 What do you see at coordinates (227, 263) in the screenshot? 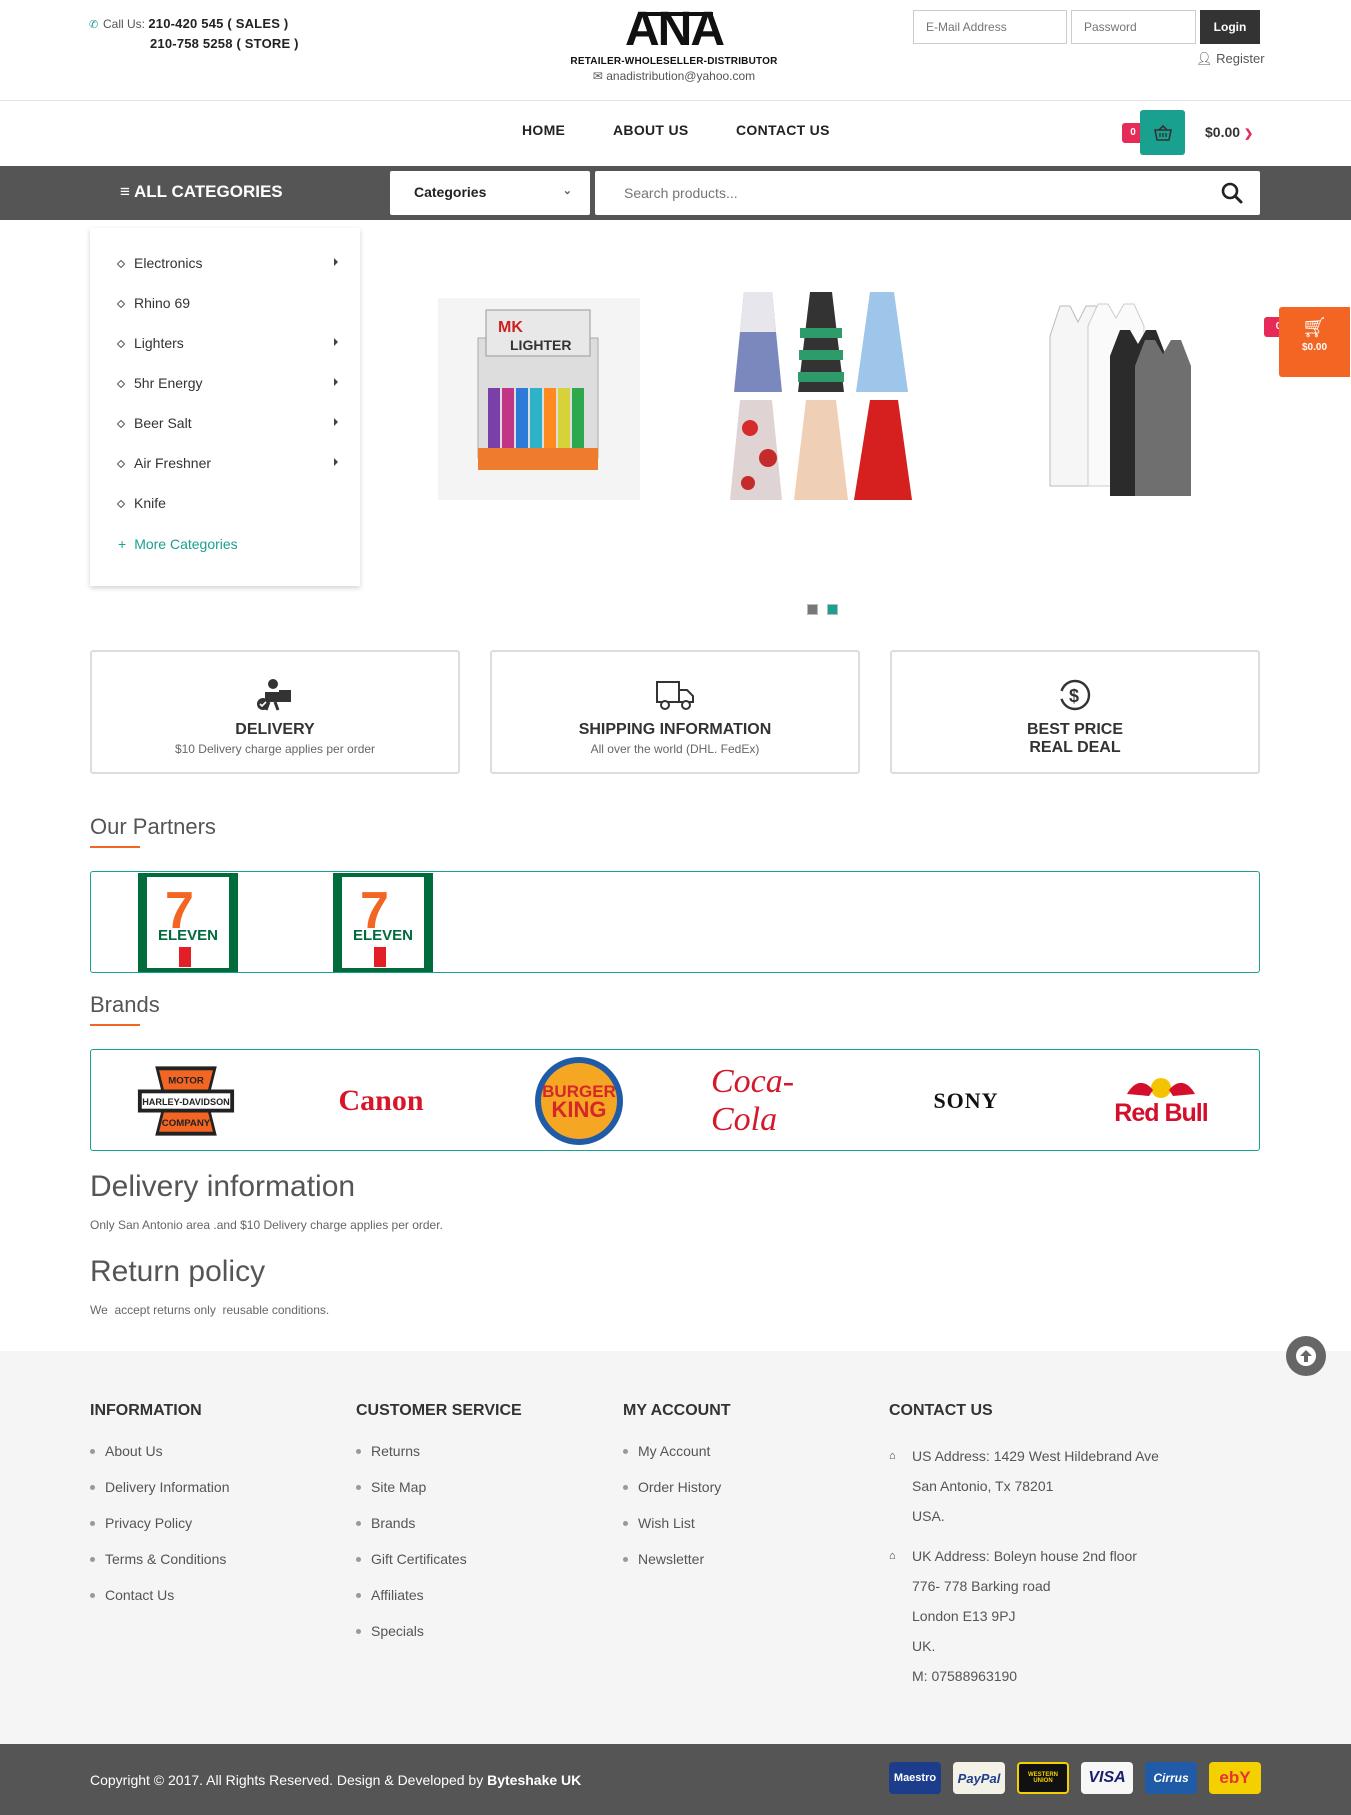
I see `sidebar-item-electronics: Electronics` at bounding box center [227, 263].